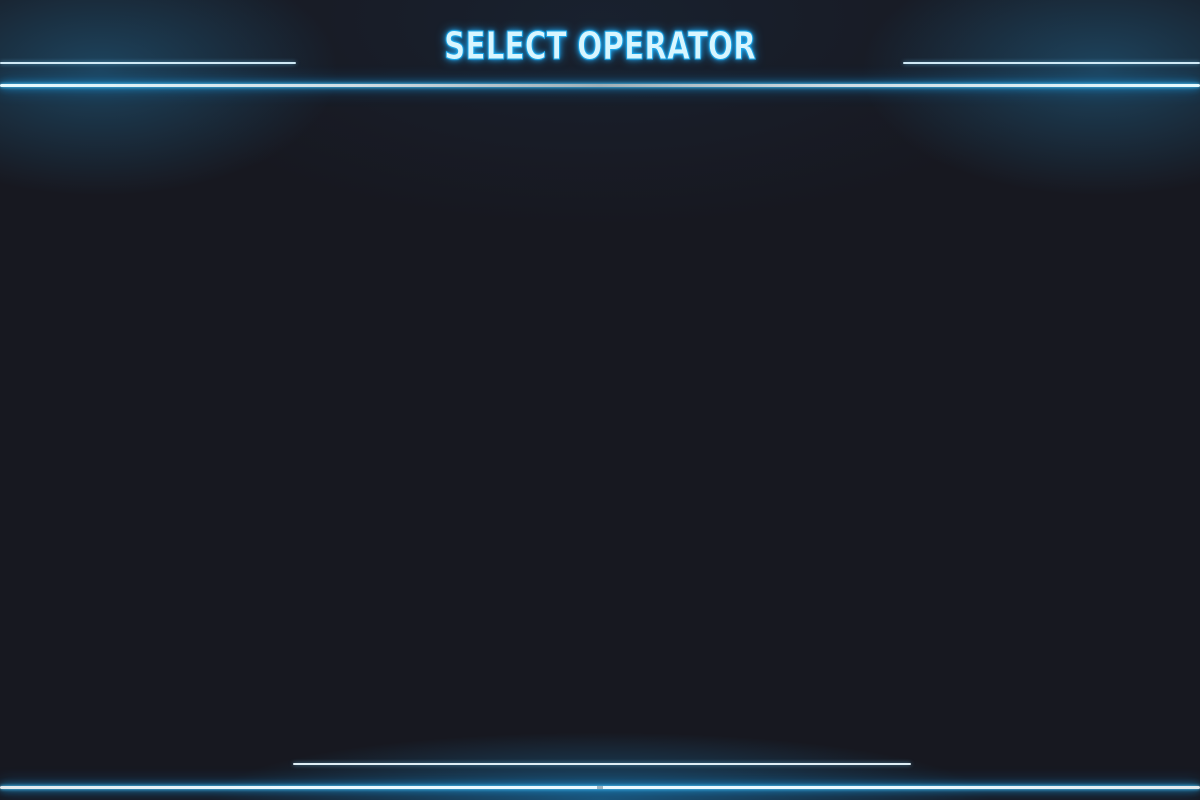 Image resolution: width=1200 pixels, height=800 pixels. I want to click on top-left-accent-line, so click(148, 63).